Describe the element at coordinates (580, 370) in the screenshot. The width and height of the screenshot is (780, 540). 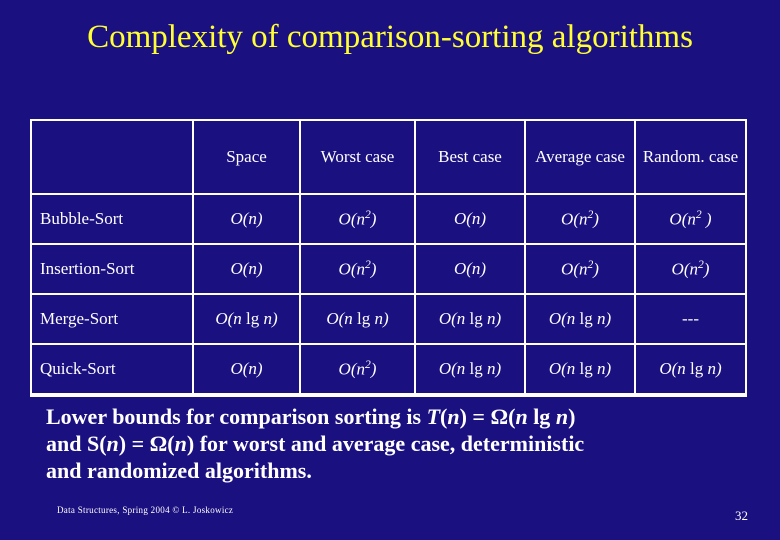
I see `cell-quick-average: O(n lg n)` at that location.